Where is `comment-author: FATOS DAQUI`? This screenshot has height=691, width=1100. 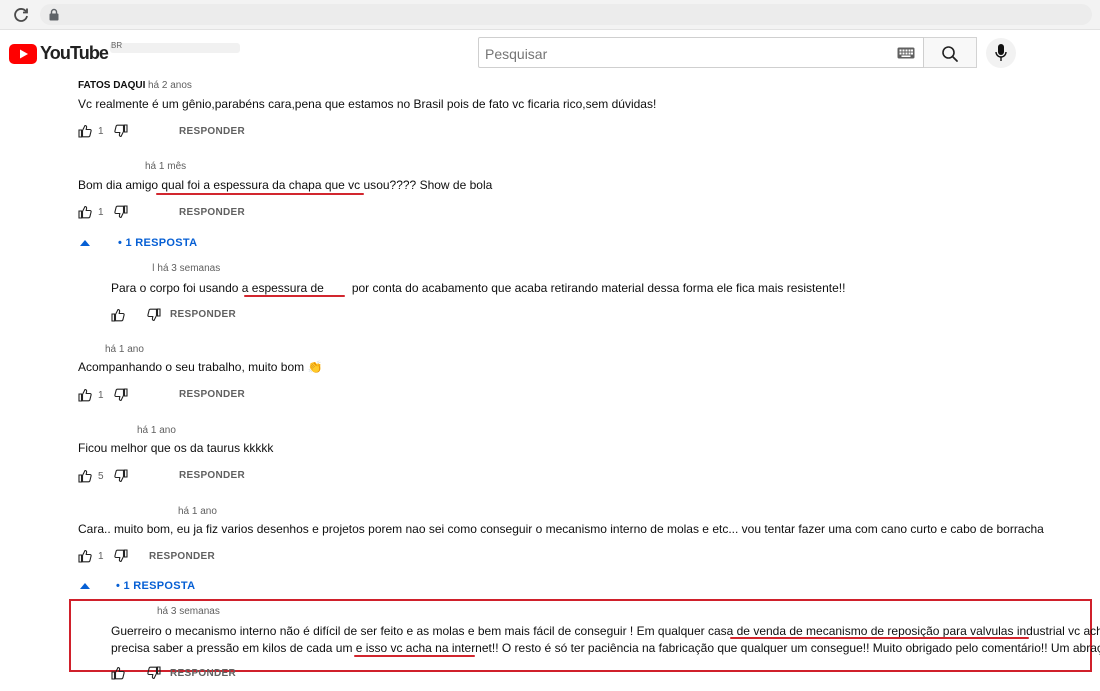
comment-author: FATOS DAQUI is located at coordinates (111, 85).